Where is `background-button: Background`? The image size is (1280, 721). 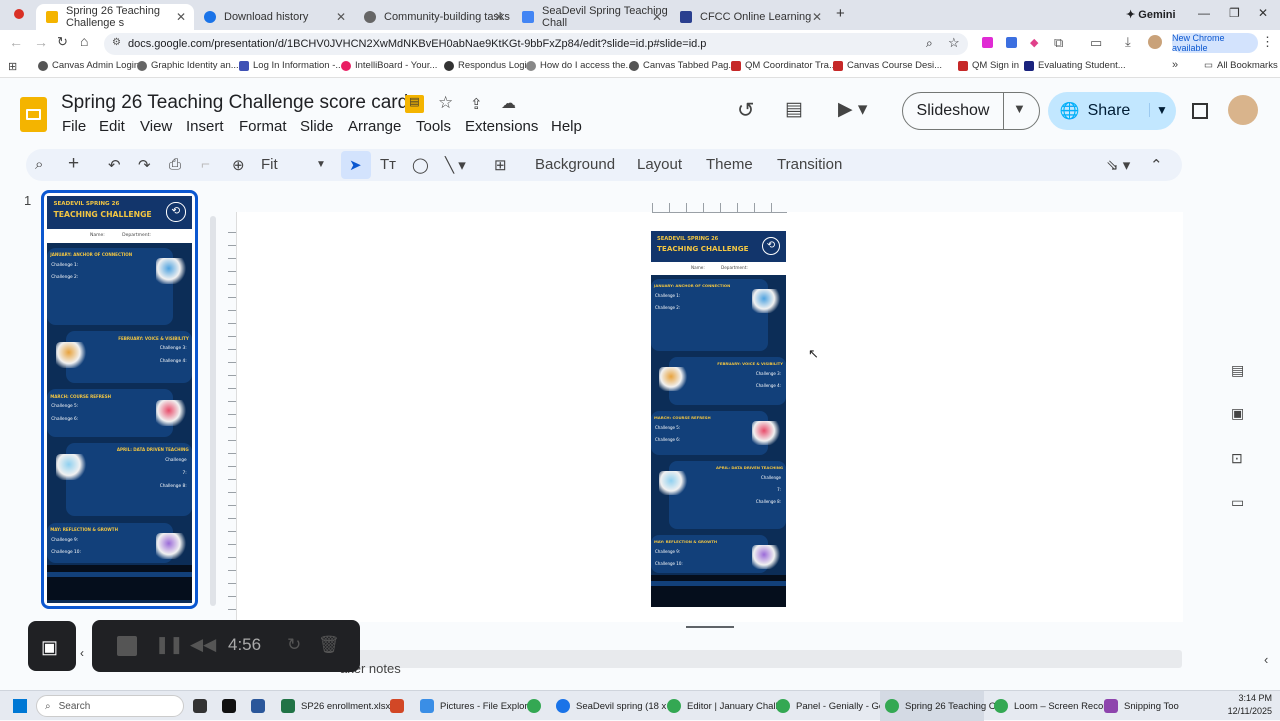
background-button: Background is located at coordinates (575, 164).